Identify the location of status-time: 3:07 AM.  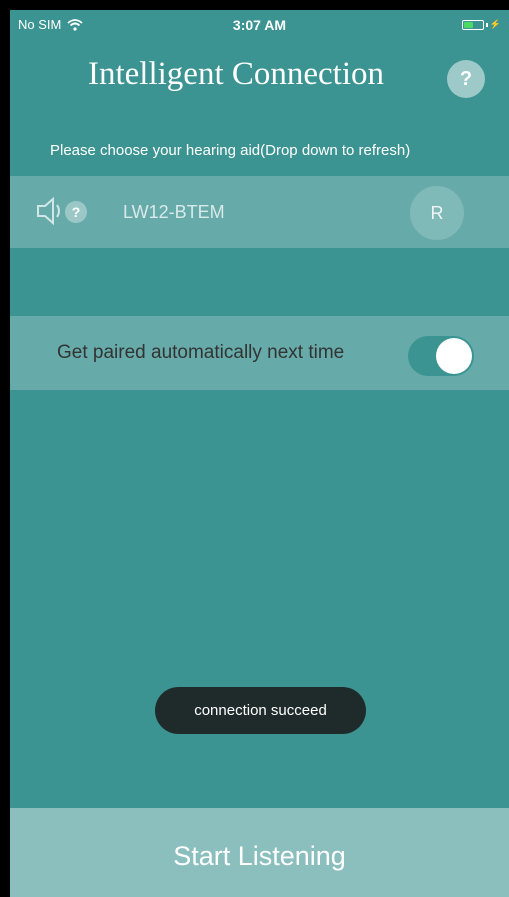
(259, 25).